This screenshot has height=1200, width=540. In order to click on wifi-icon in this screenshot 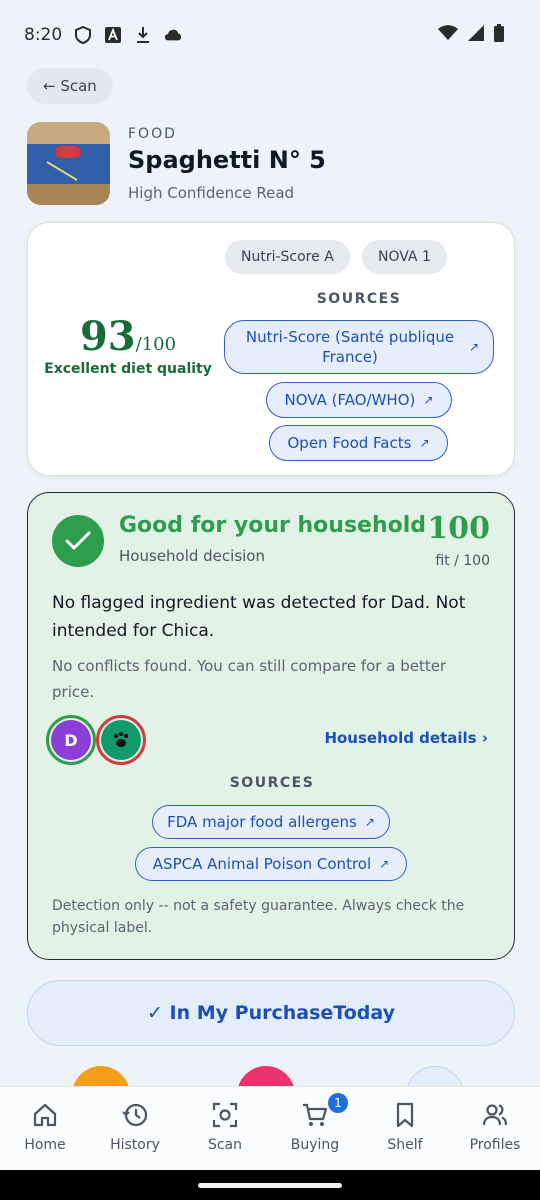, I will do `click(448, 35)`.